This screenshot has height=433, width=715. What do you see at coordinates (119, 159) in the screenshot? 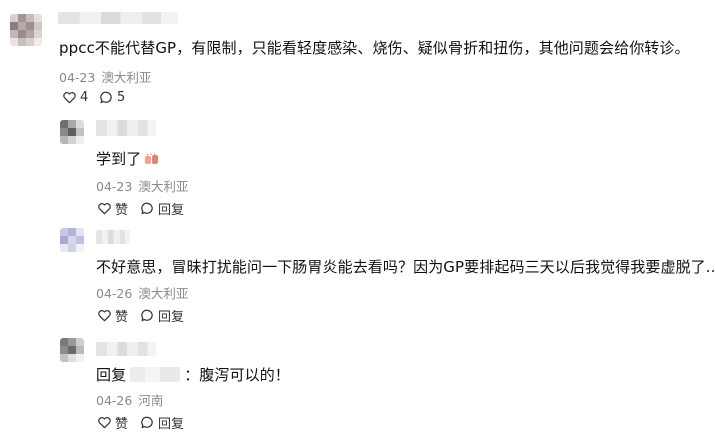
I see `reply-text-content: 学到了` at bounding box center [119, 159].